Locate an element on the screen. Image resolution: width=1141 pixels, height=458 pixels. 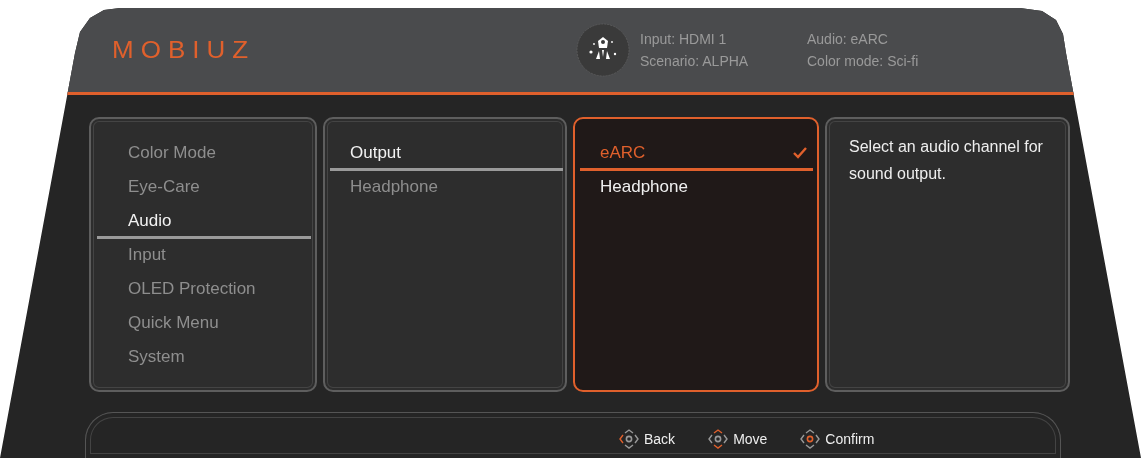
menu-item: Input is located at coordinates (204, 256).